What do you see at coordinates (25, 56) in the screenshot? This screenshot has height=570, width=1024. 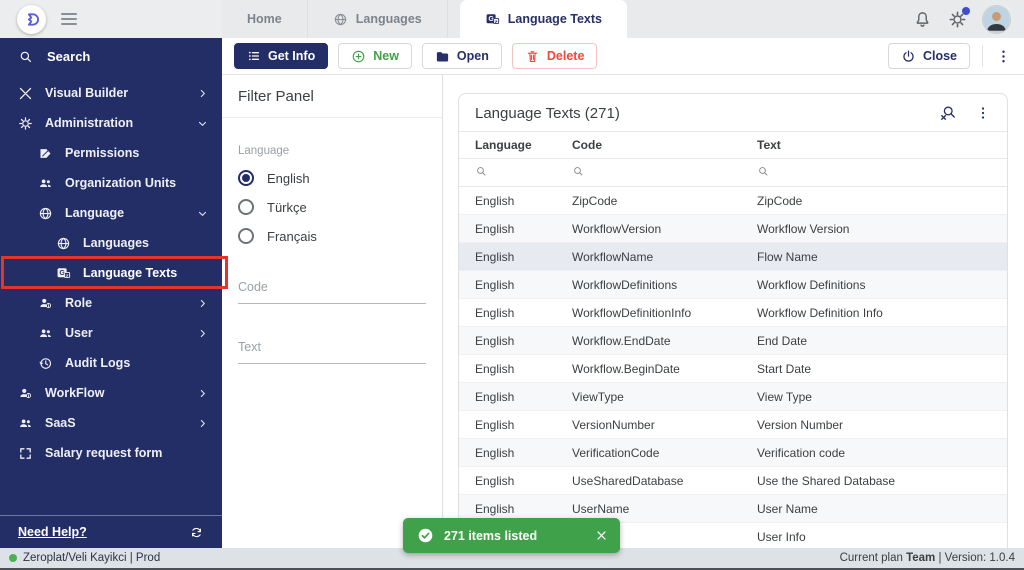 I see `search-icon` at bounding box center [25, 56].